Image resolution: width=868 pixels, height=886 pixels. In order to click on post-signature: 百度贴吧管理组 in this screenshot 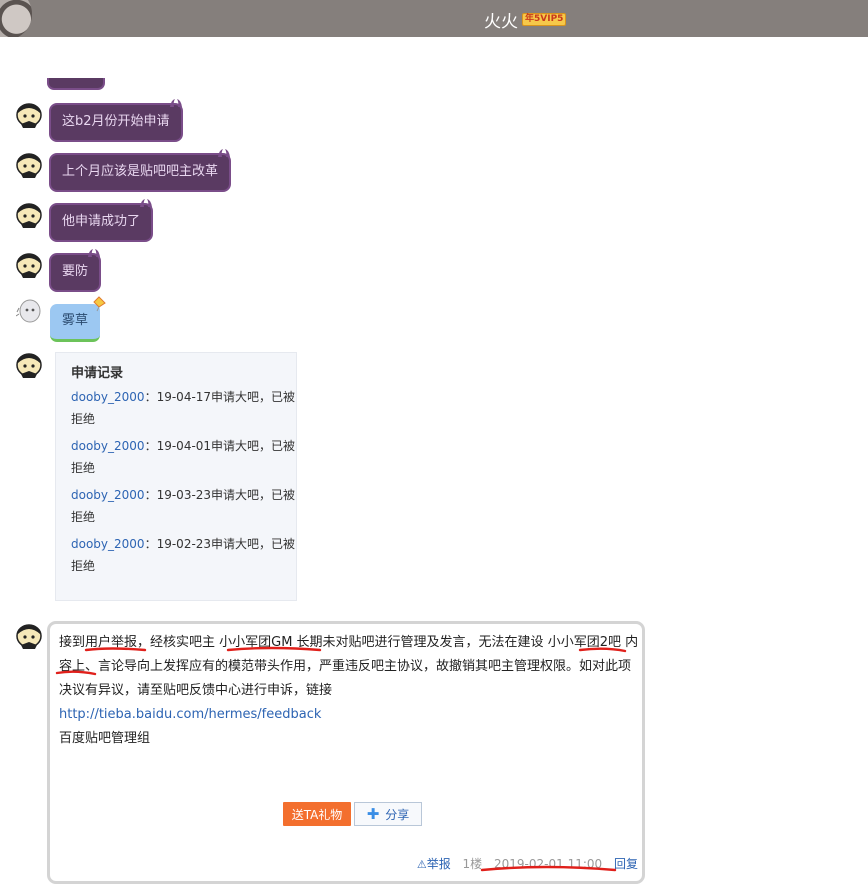, I will do `click(105, 738)`.